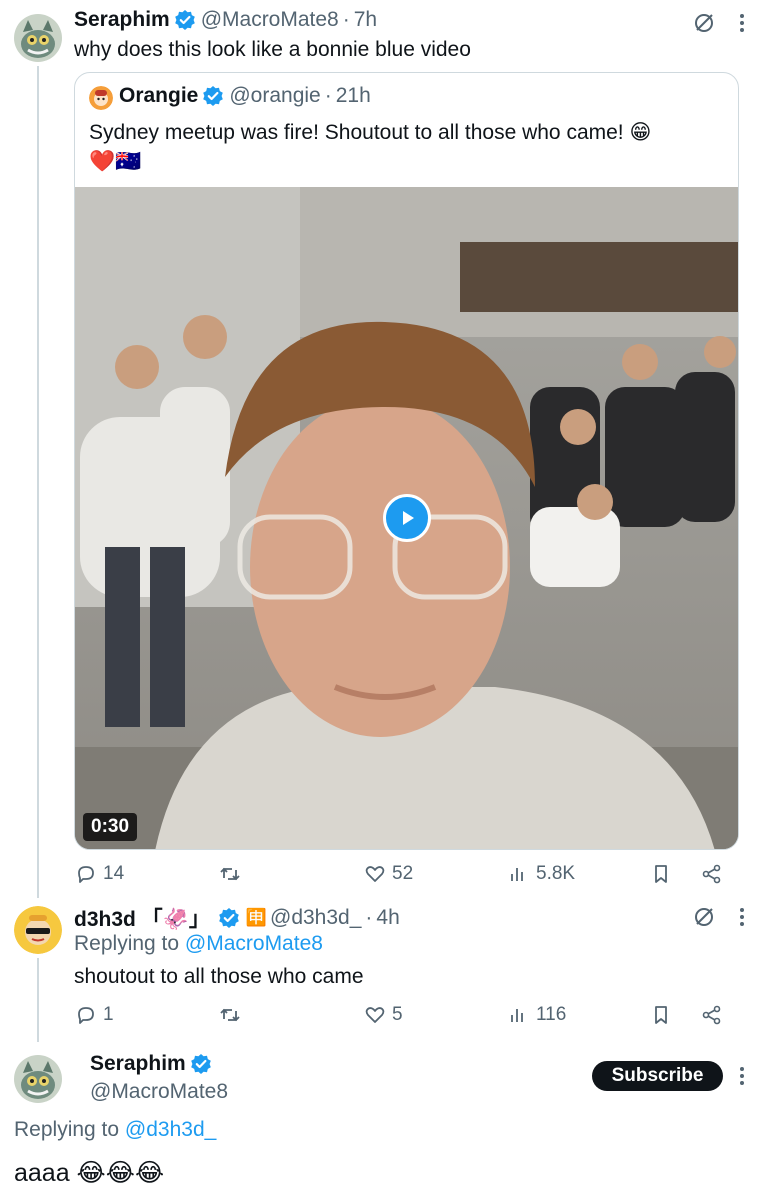 Image resolution: width=757 pixels, height=1200 pixels. Describe the element at coordinates (110, 827) in the screenshot. I see `video-duration: 0:30` at that location.